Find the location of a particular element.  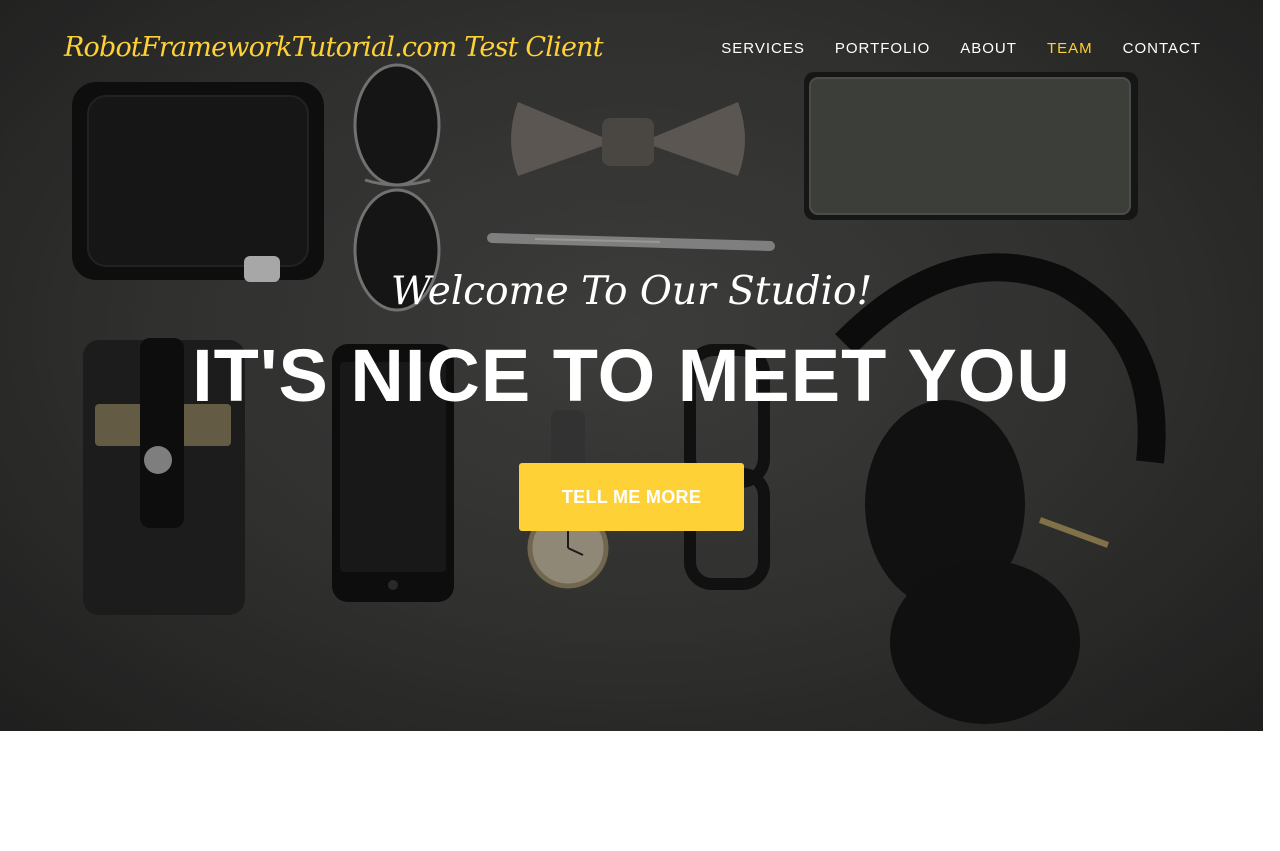

nav-item-contact: CONTACT is located at coordinates (1162, 49).